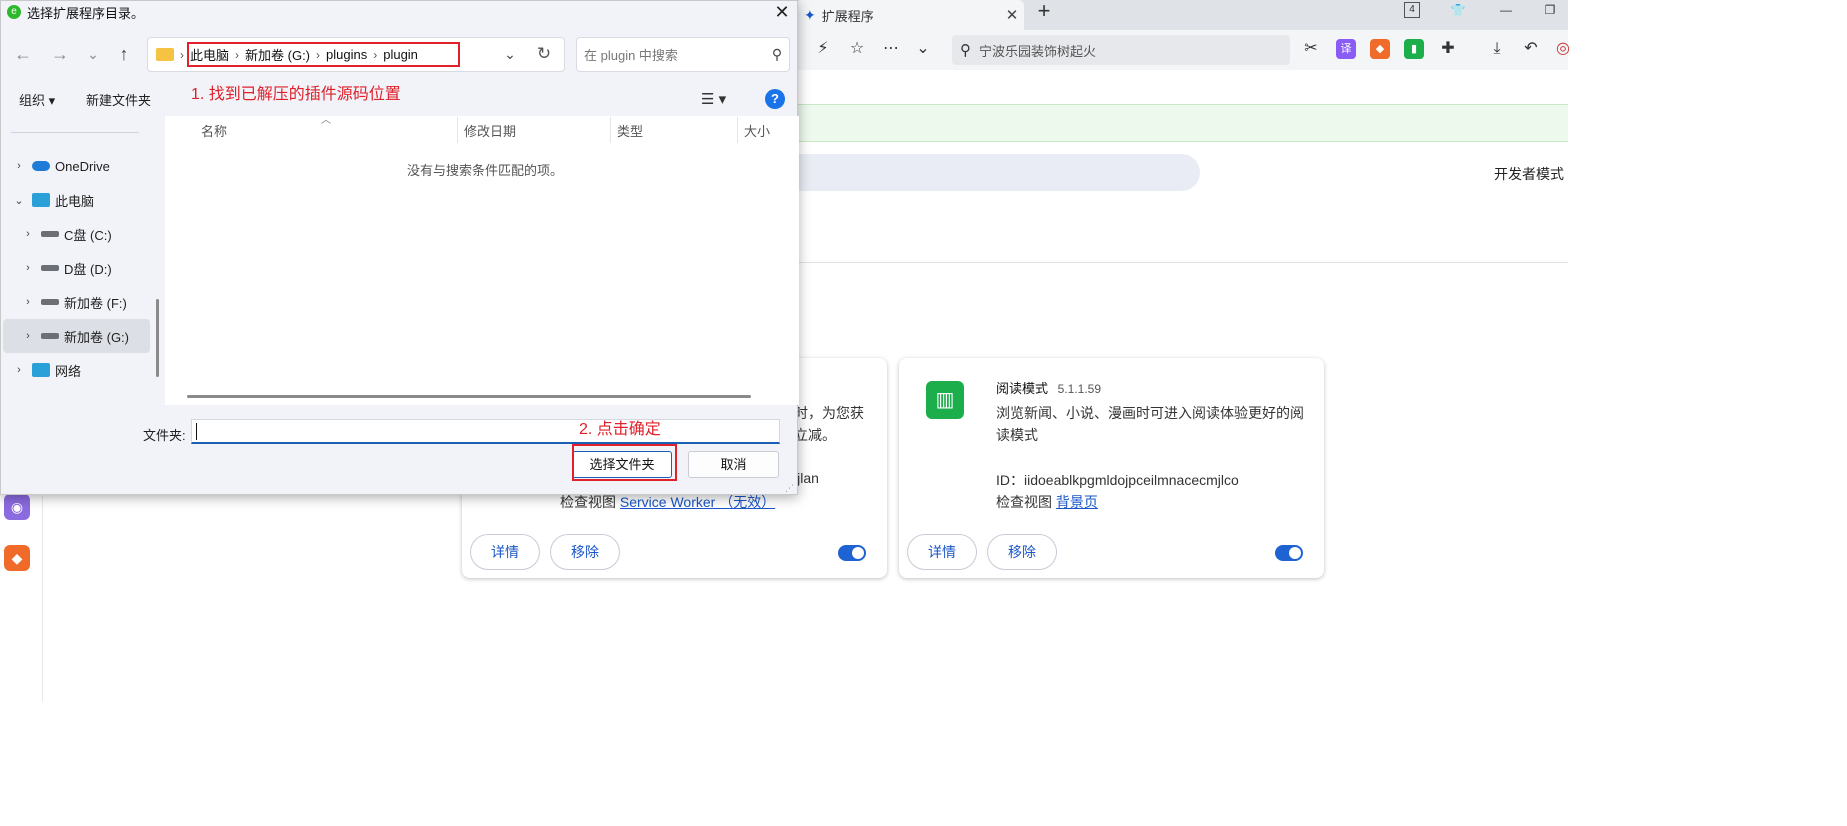 Image resolution: width=1847 pixels, height=826 pixels. I want to click on nav-item-network: › 网络, so click(74, 370).